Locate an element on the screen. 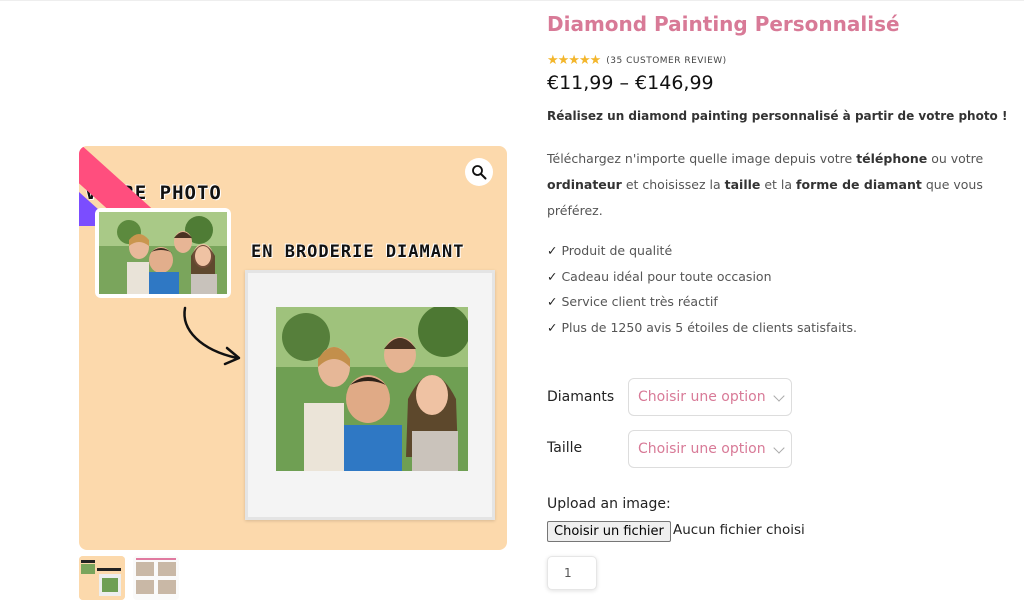 This screenshot has width=1024, height=600. curved-arrow-icon is located at coordinates (212, 336).